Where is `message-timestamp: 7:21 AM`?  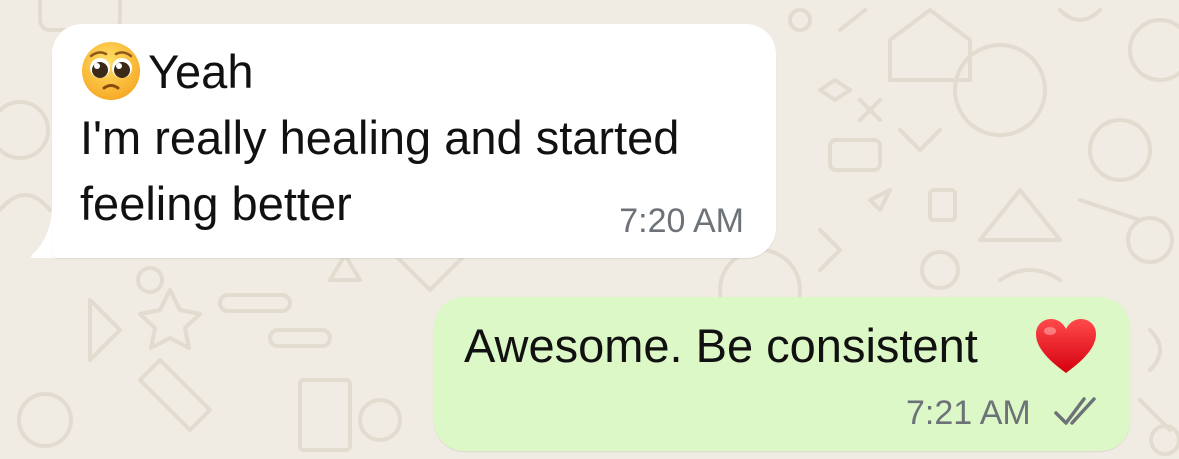
message-timestamp: 7:21 AM is located at coordinates (968, 413).